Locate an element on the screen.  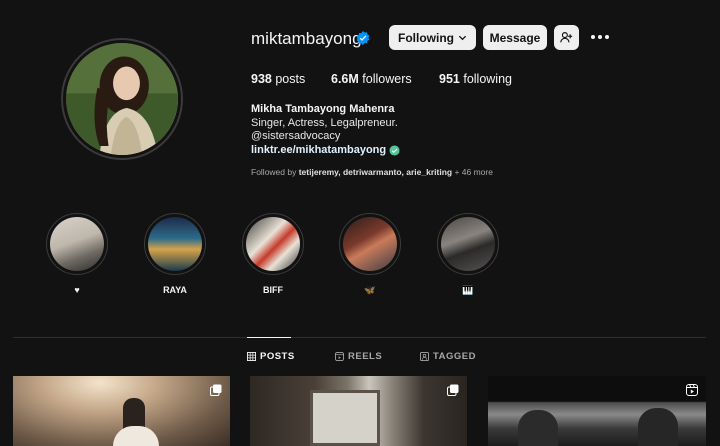
profile-avatar is located at coordinates (122, 99).